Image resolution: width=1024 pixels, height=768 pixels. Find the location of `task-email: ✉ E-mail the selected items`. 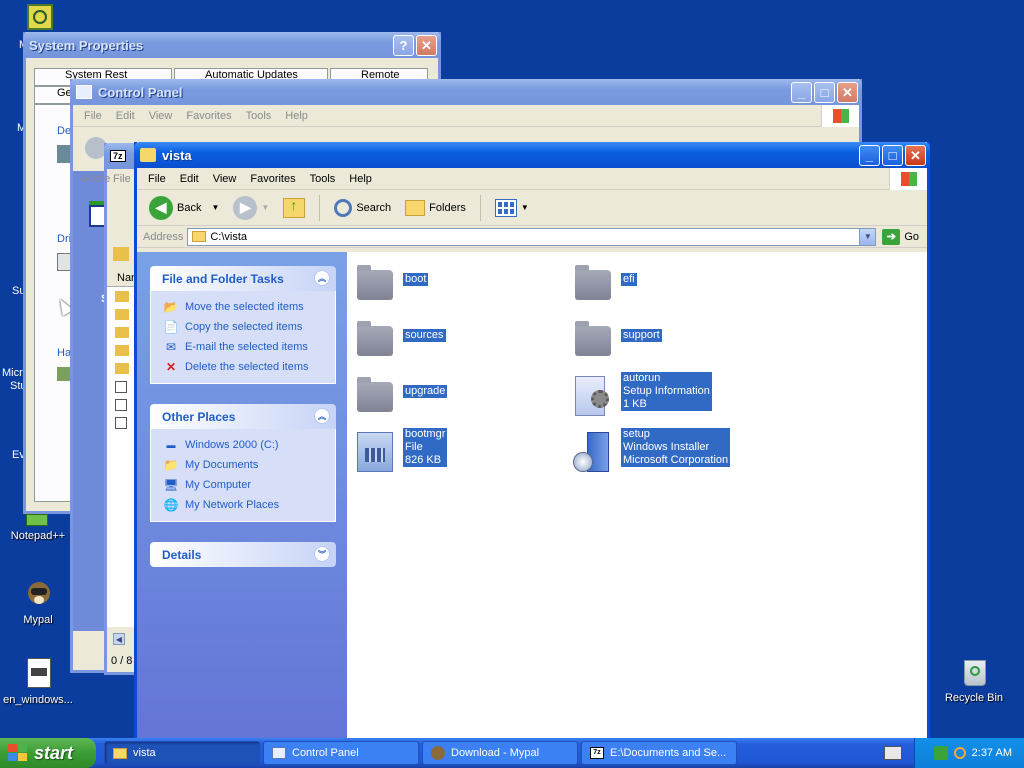

task-email: ✉ E-mail the selected items is located at coordinates (249, 347).